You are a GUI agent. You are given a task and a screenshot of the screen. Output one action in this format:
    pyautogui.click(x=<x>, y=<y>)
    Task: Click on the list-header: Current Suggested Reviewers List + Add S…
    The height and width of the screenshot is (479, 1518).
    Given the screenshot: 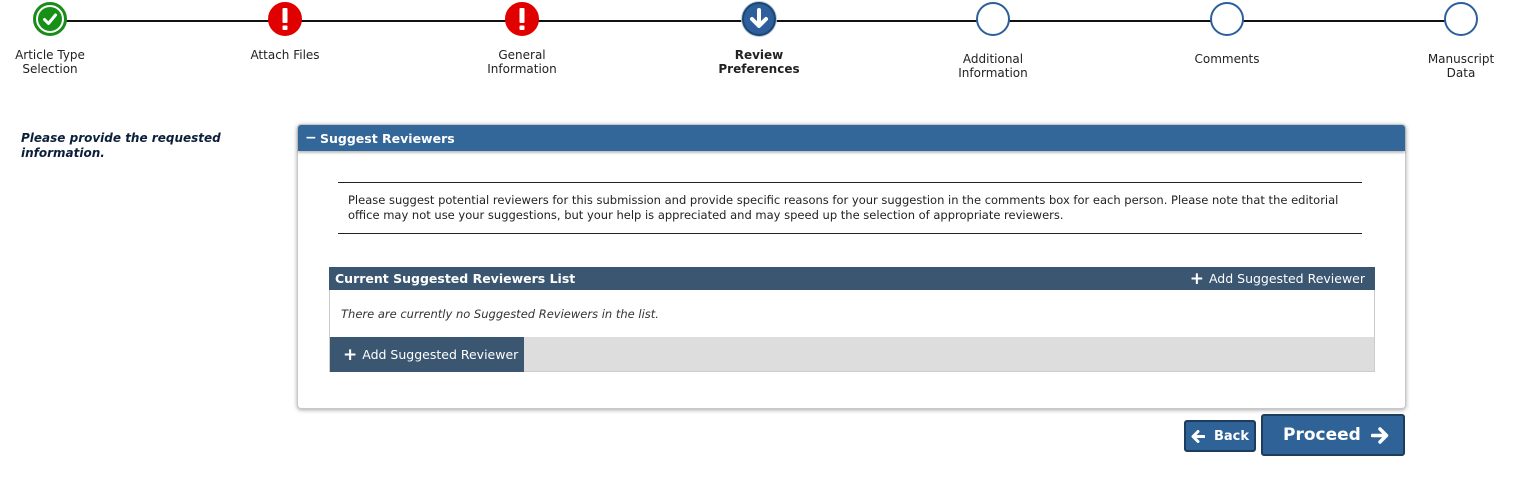 What is the action you would take?
    pyautogui.click(x=852, y=278)
    